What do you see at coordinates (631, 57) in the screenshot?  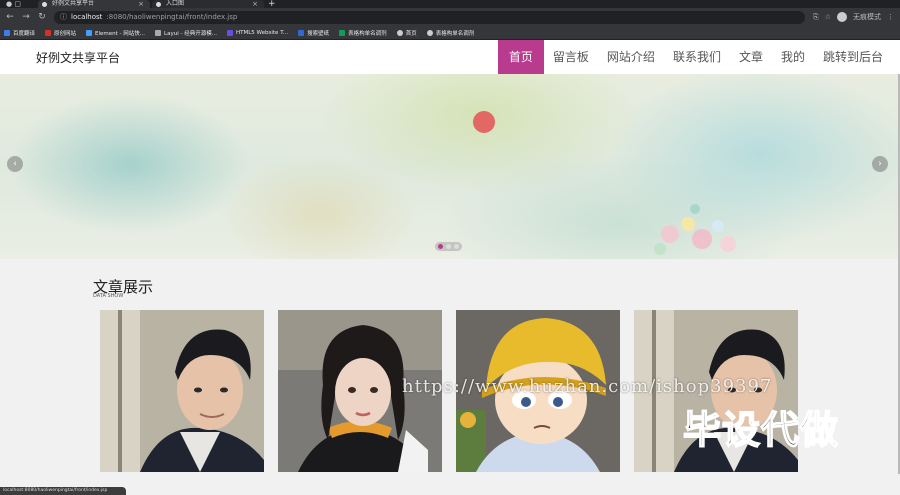 I see `nav-item-about: 网站介绍` at bounding box center [631, 57].